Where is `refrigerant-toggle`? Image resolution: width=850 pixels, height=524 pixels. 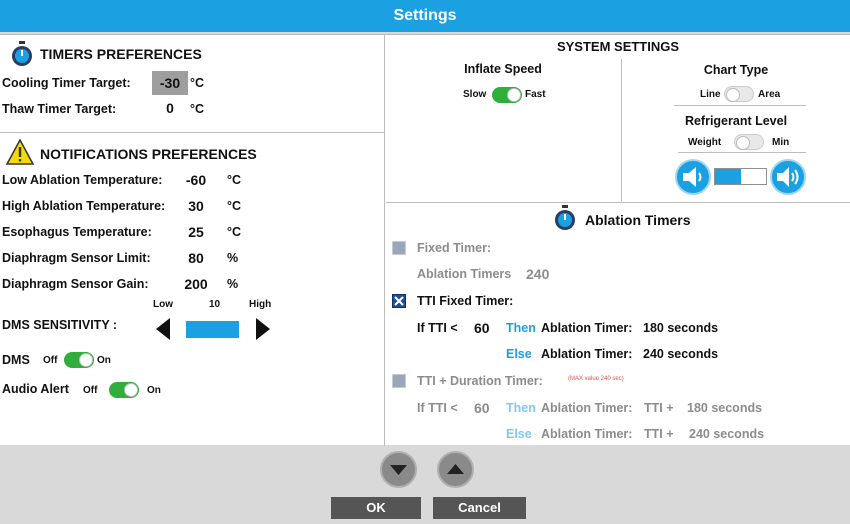
refrigerant-toggle is located at coordinates (749, 142).